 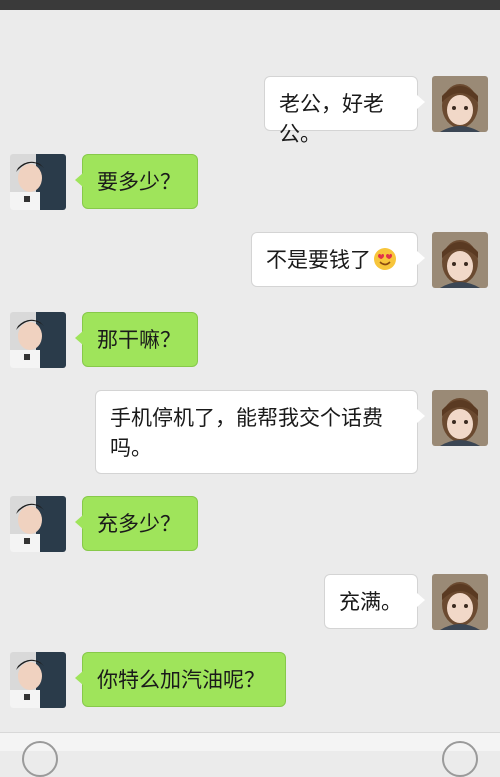 I want to click on message-text: 你特么加汽油呢？, so click(x=181, y=680).